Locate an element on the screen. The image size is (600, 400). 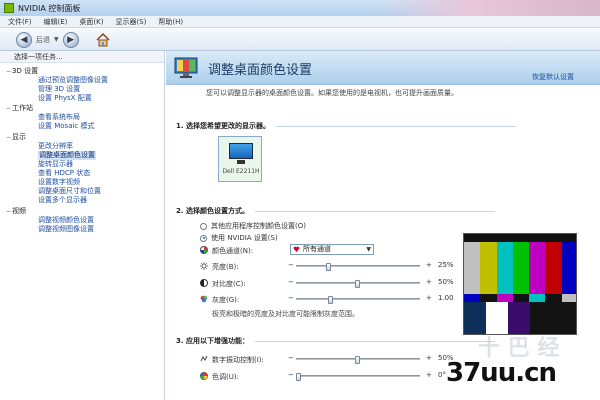
brightness-increase: + is located at coordinates (429, 265).